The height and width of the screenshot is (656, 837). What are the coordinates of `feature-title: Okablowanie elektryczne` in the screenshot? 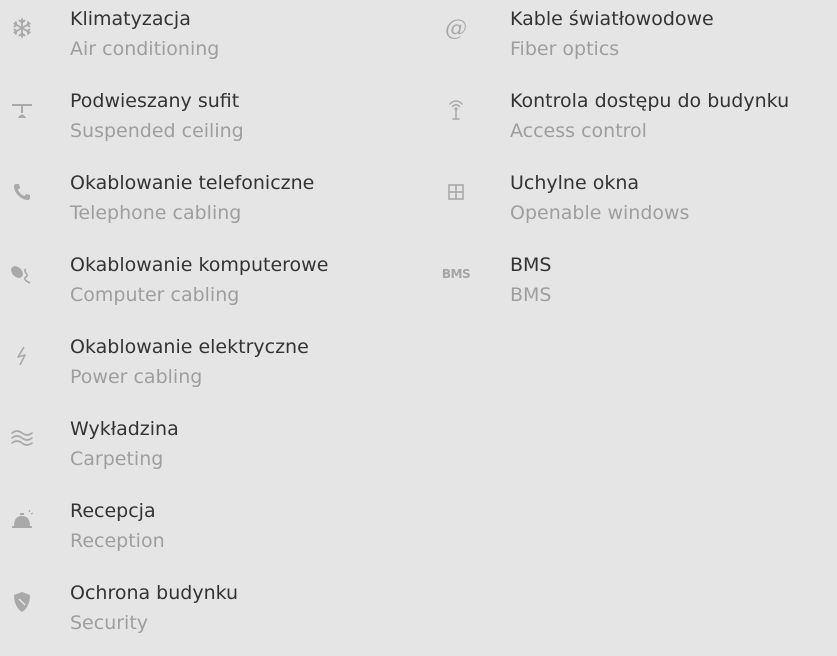 It's located at (189, 347).